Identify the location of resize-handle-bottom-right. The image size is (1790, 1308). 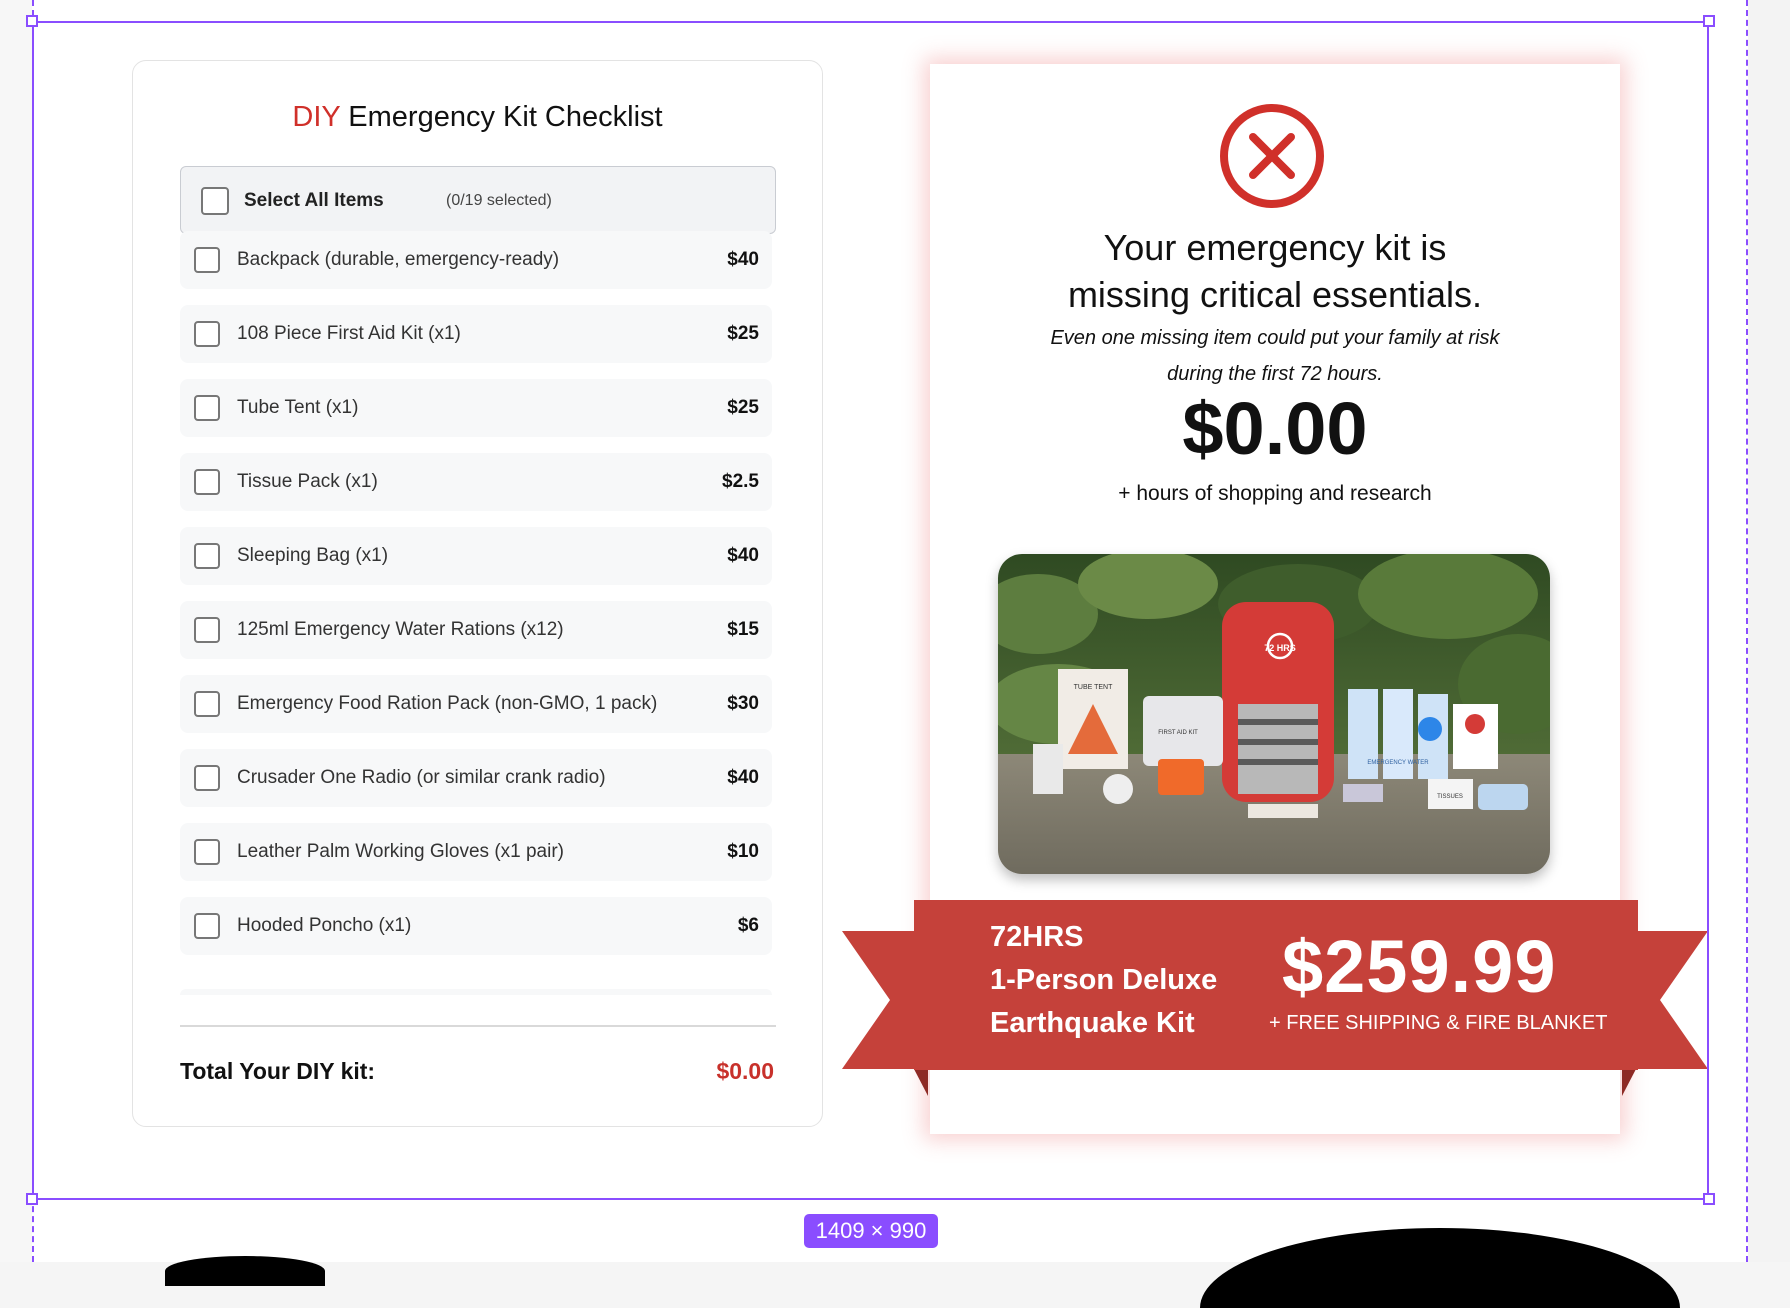
(1709, 1199).